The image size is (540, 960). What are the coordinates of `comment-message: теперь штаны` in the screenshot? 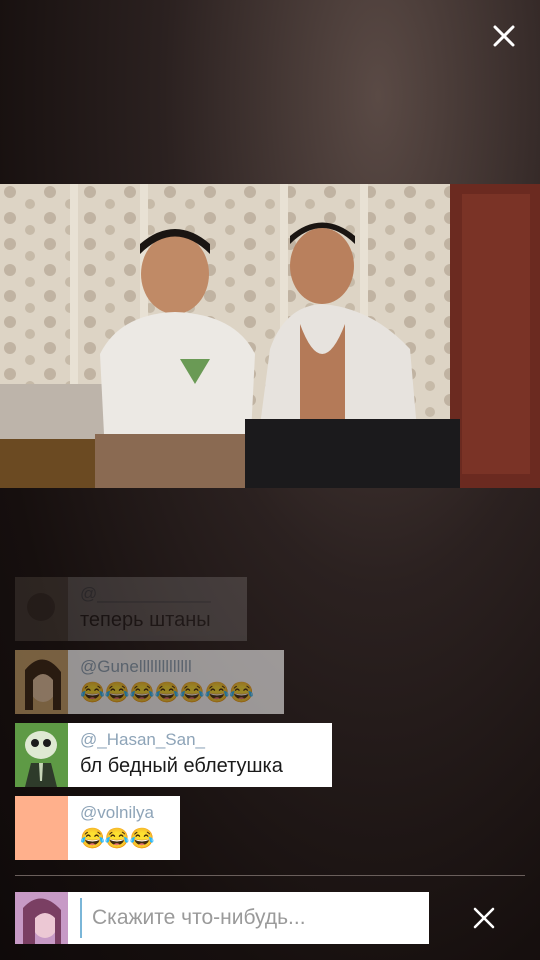 It's located at (145, 620).